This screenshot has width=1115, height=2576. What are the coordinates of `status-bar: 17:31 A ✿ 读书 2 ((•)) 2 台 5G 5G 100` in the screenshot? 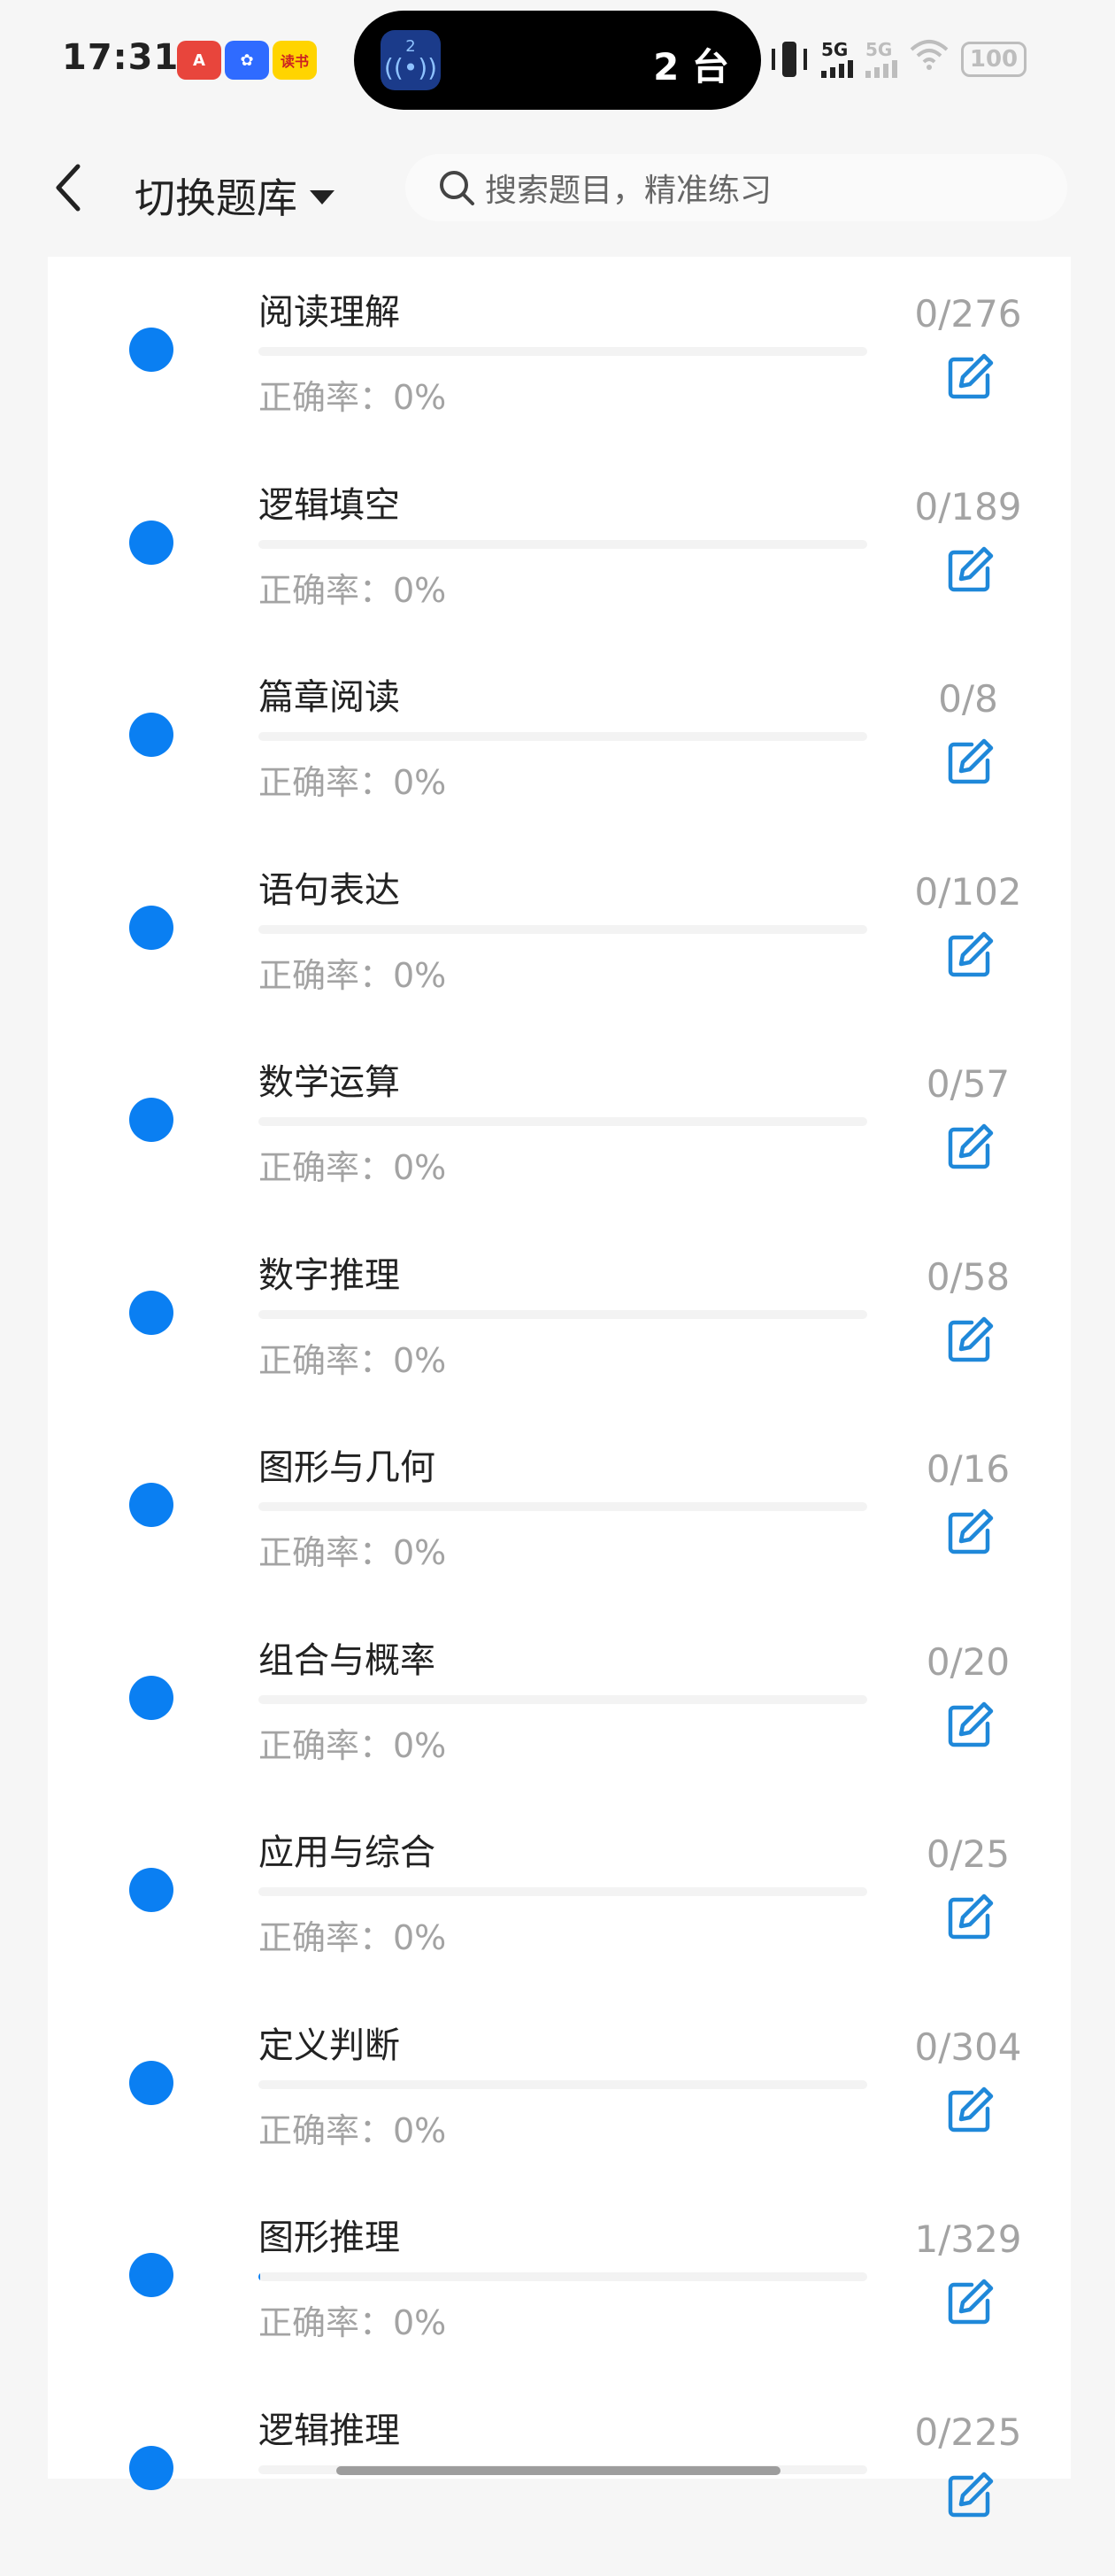 It's located at (557, 62).